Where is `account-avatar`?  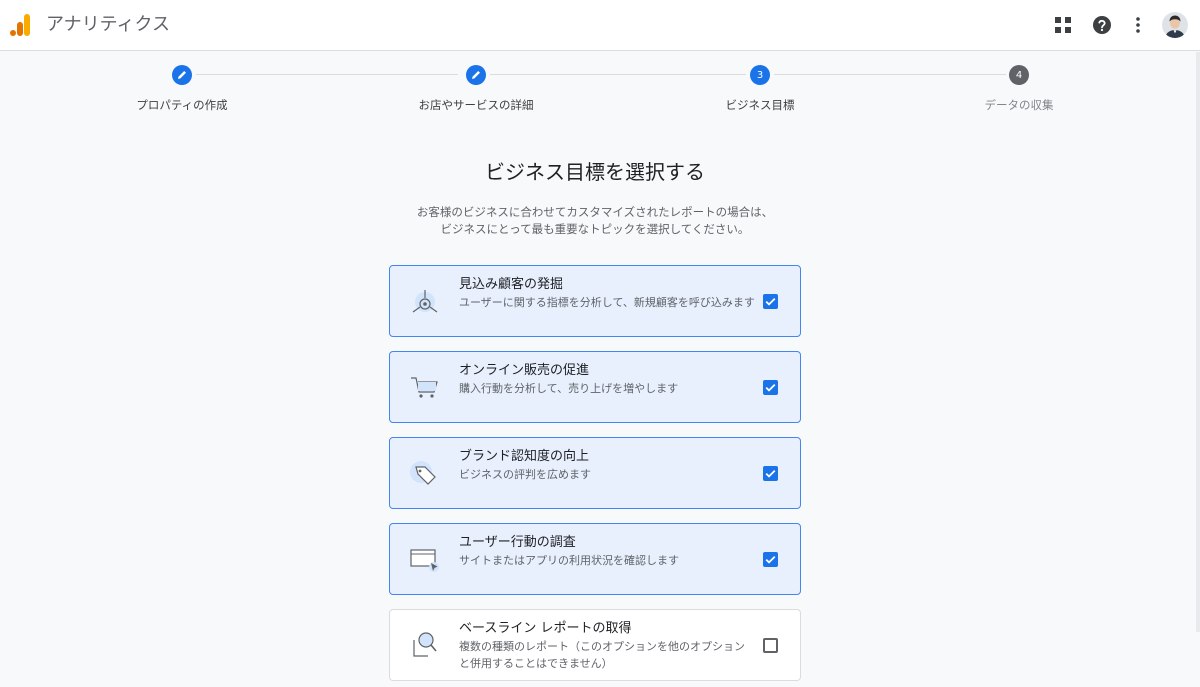 account-avatar is located at coordinates (1175, 25).